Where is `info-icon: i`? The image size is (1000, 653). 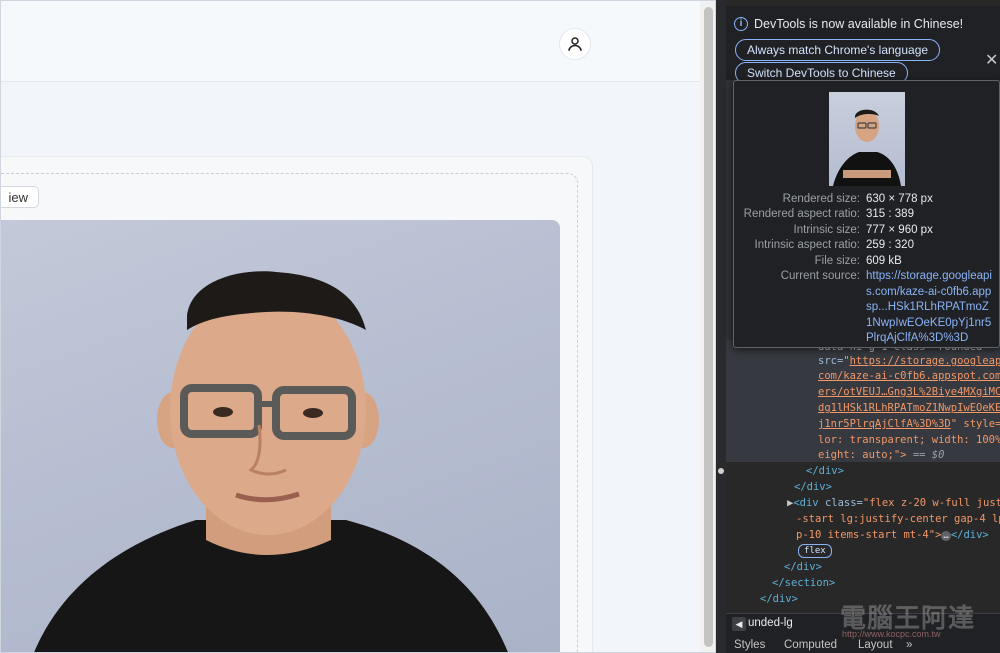
info-icon: i is located at coordinates (741, 24).